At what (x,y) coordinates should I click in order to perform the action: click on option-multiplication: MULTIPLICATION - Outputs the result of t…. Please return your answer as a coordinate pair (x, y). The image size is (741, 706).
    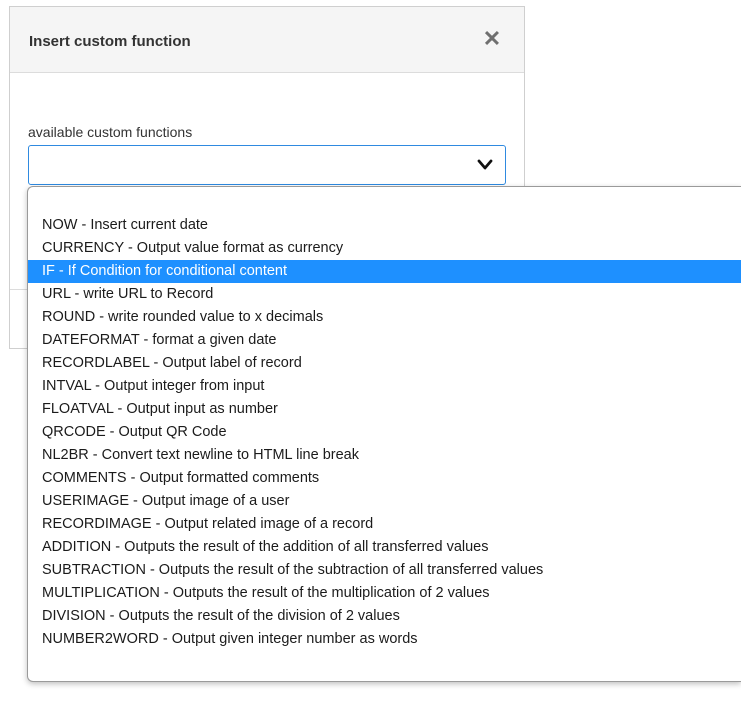
    Looking at the image, I should click on (384, 593).